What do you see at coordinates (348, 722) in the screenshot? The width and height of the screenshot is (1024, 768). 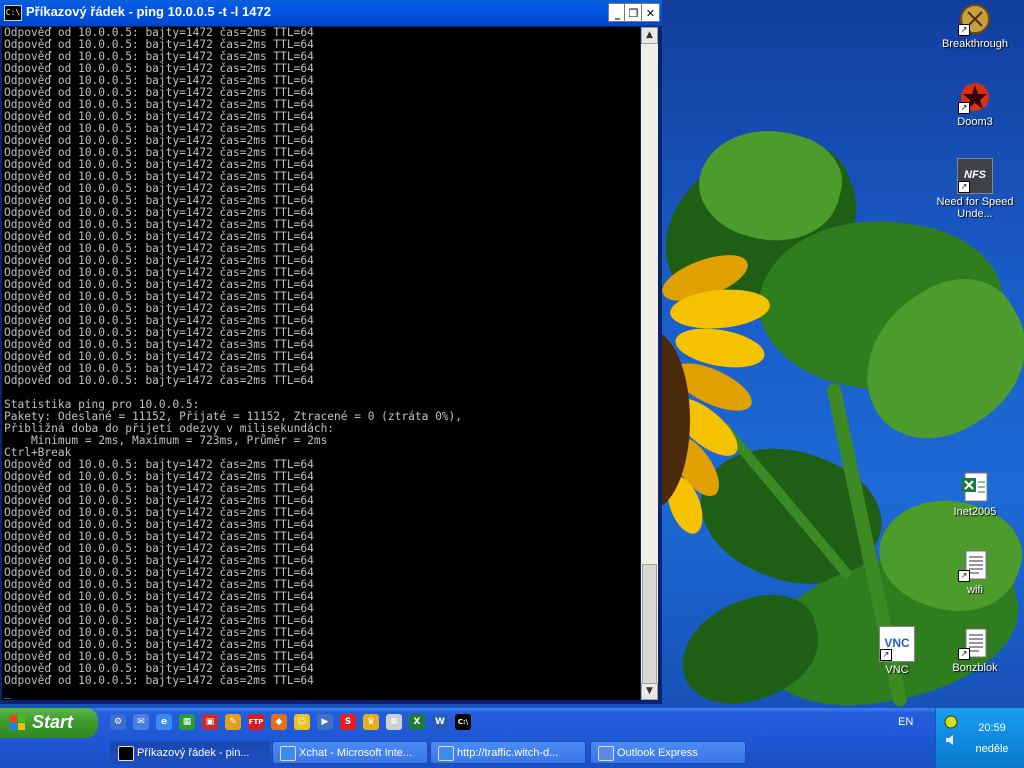 I see `skype-icon: S` at bounding box center [348, 722].